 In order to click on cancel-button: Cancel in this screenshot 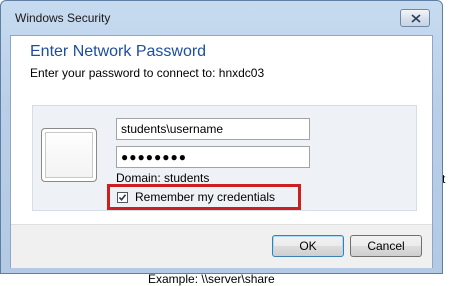, I will do `click(386, 246)`.